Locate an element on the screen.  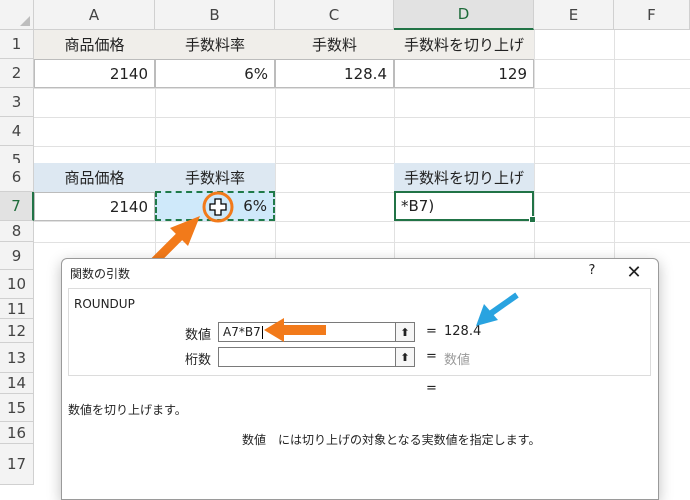
row-header-8: 8 is located at coordinates (17, 231).